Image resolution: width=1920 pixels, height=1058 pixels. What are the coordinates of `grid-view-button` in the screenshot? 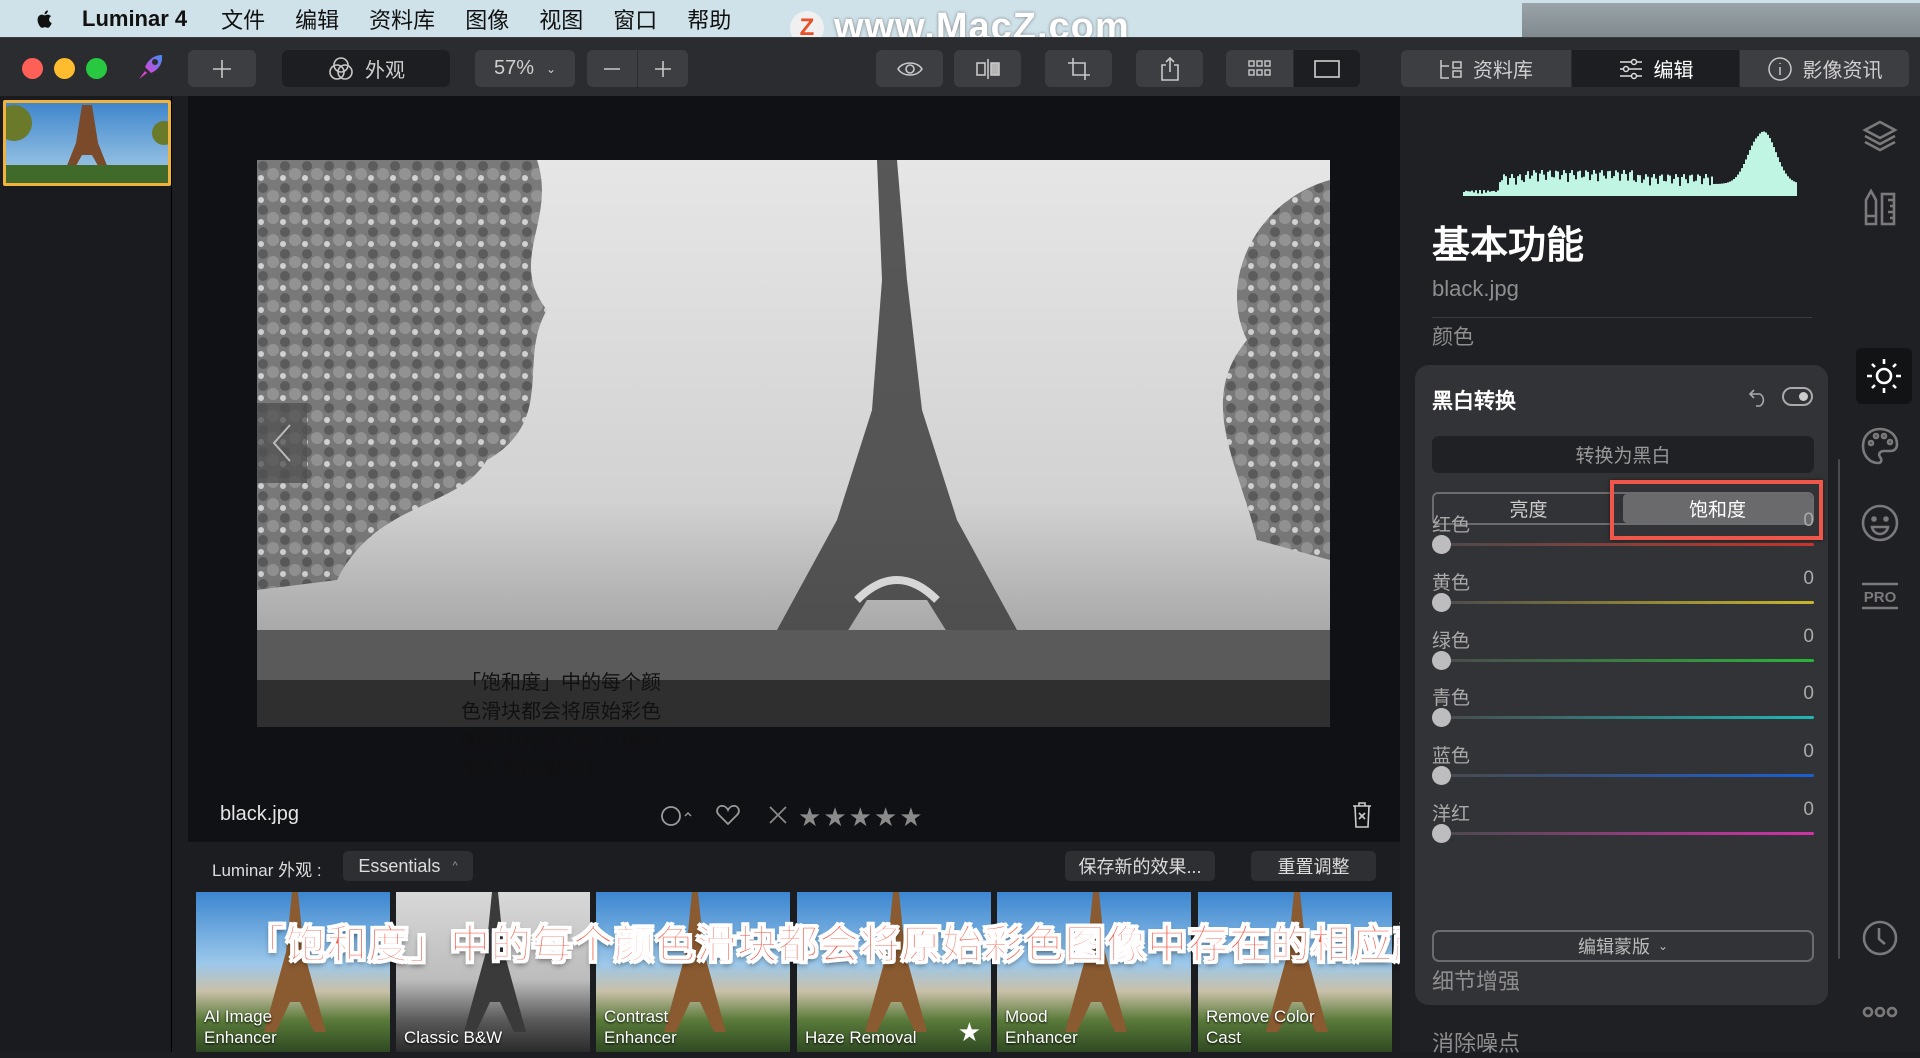 It's located at (1259, 68).